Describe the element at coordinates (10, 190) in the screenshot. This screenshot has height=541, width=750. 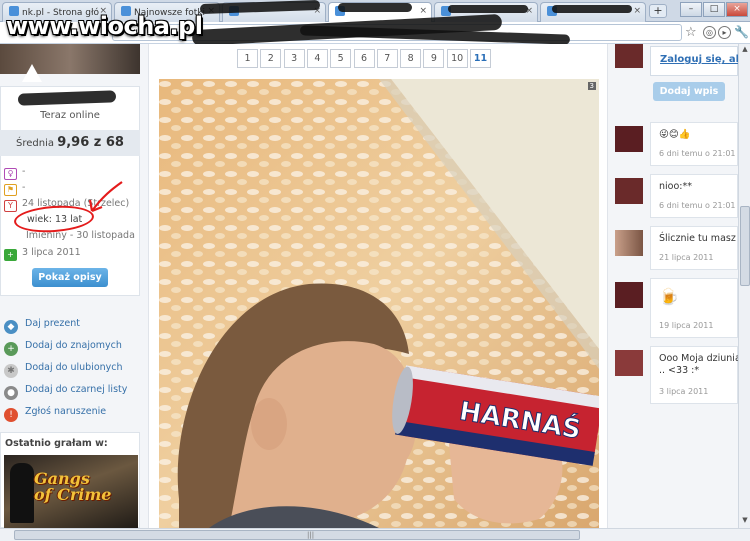
I see `flag-icon: ⚑` at that location.